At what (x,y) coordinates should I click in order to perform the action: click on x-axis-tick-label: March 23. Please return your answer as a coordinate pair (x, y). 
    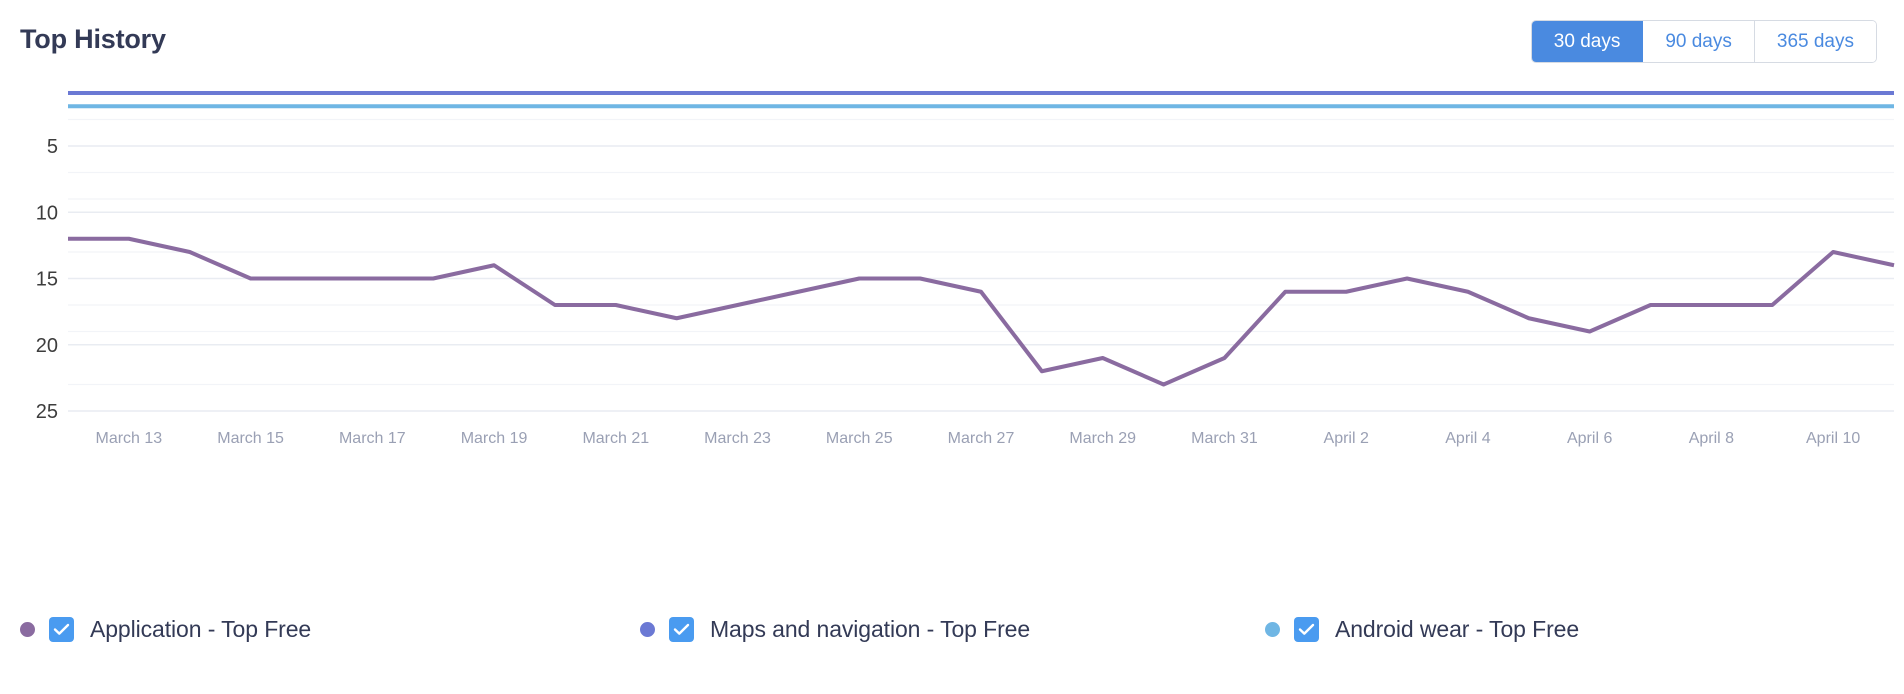
    Looking at the image, I should click on (737, 438).